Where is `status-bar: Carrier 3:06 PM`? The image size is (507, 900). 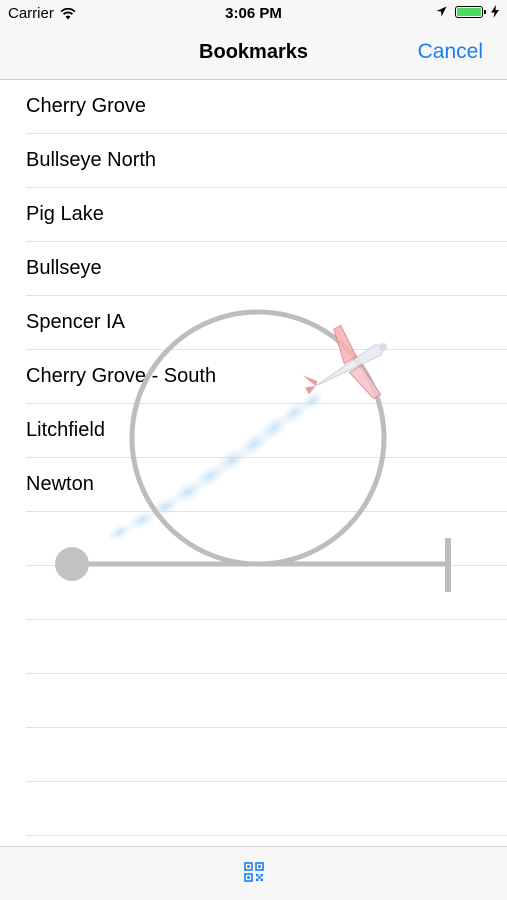
status-bar: Carrier 3:06 PM is located at coordinates (253, 13).